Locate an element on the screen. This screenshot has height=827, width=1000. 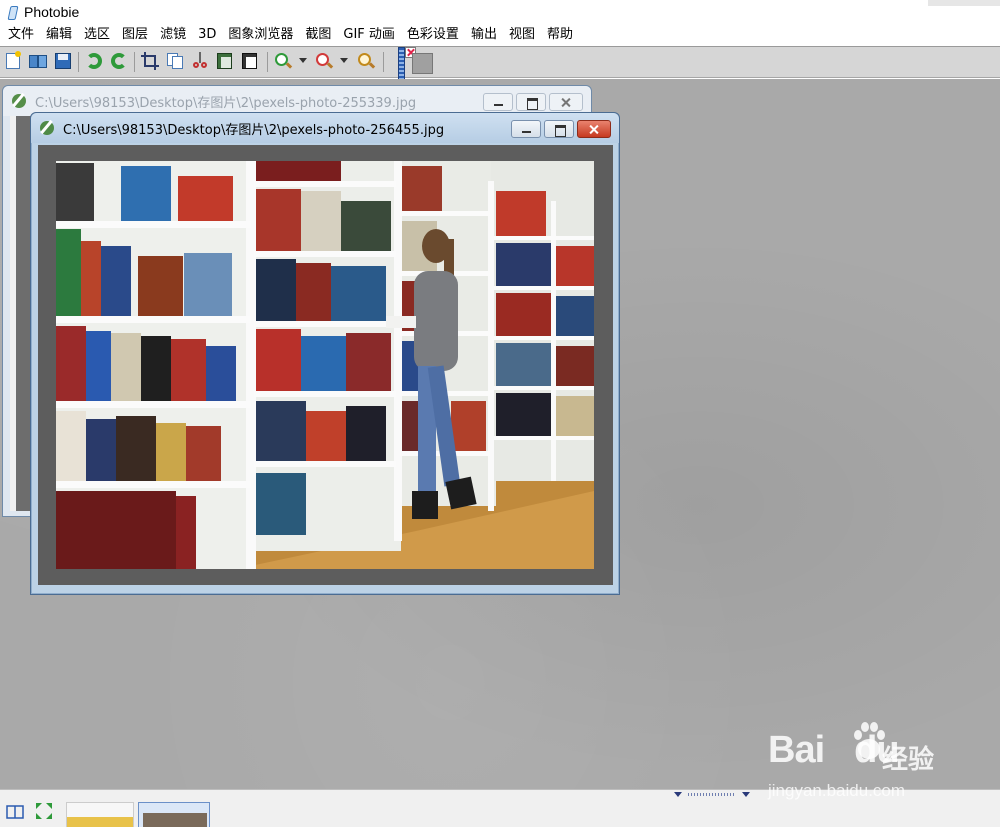
menu-output: 输出 is located at coordinates (484, 35).